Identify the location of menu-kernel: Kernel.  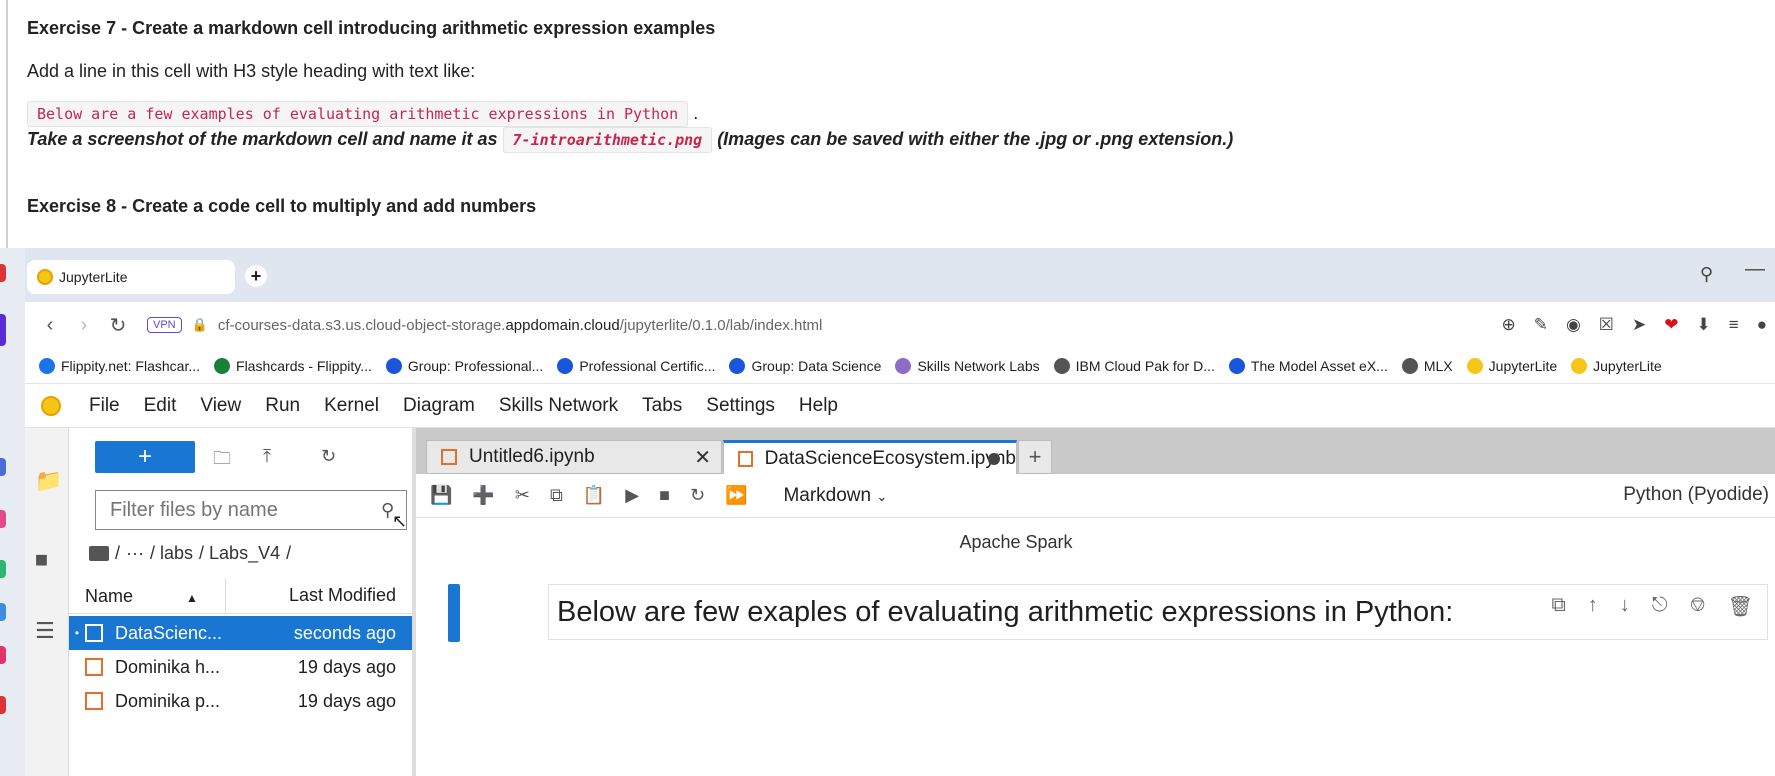
(351, 406).